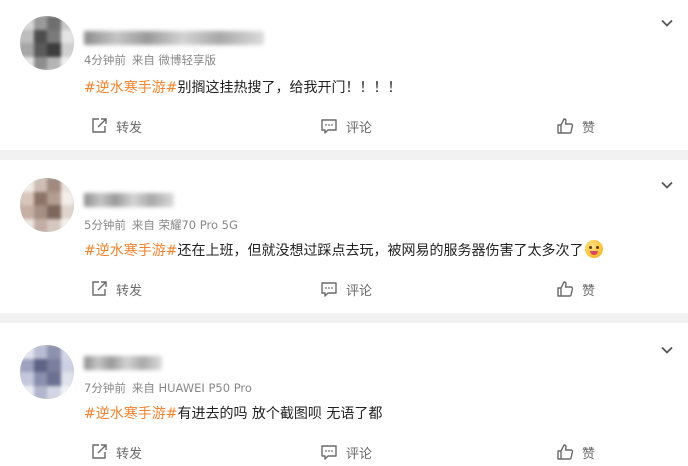 The width and height of the screenshot is (688, 466). I want to click on post-source: 来自 微博轻享版, so click(173, 60).